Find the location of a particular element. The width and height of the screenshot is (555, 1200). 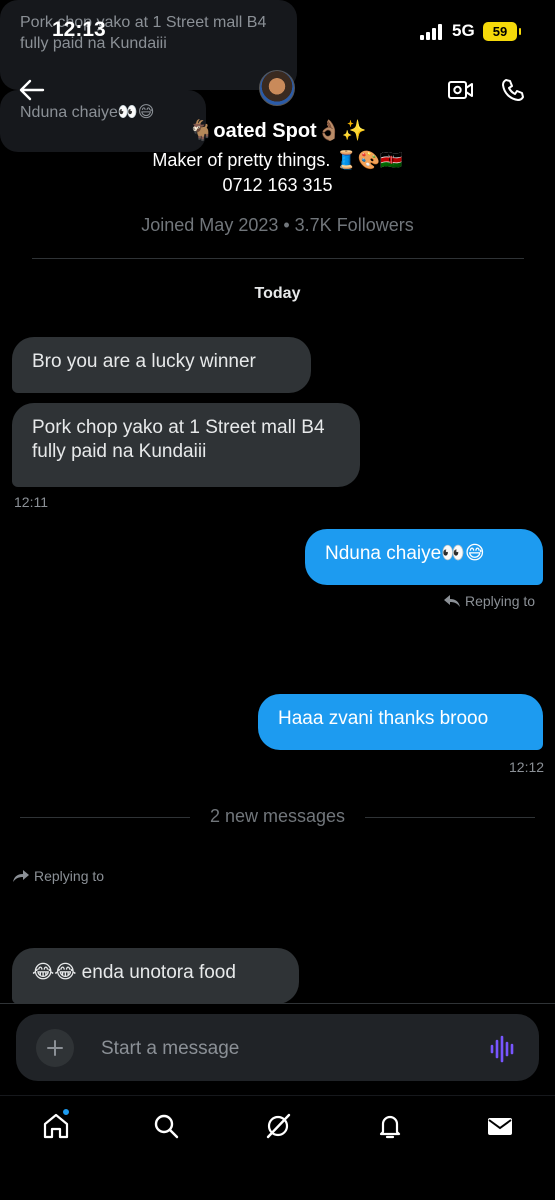

phone-icon is located at coordinates (513, 90).